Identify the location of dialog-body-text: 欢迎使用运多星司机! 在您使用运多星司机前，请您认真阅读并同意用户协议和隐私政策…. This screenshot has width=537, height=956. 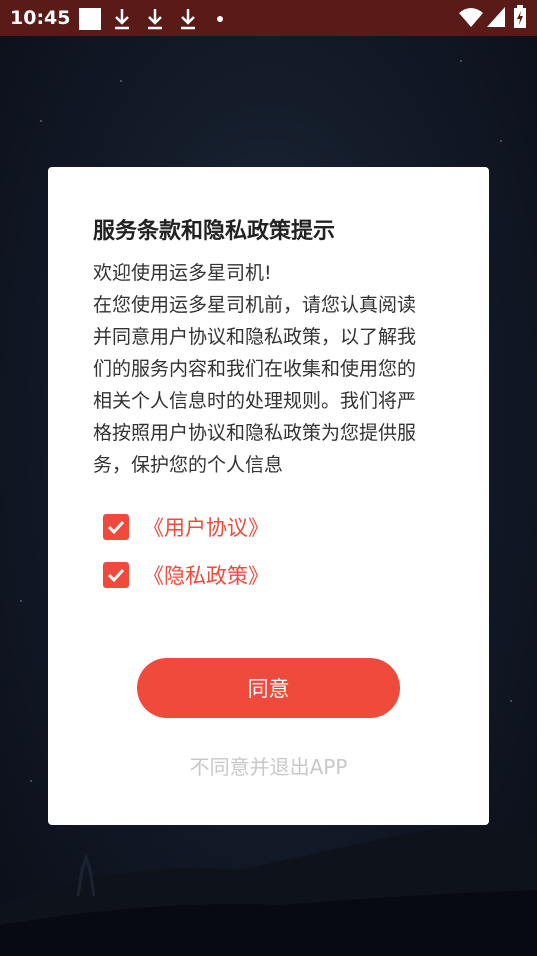
(255, 369).